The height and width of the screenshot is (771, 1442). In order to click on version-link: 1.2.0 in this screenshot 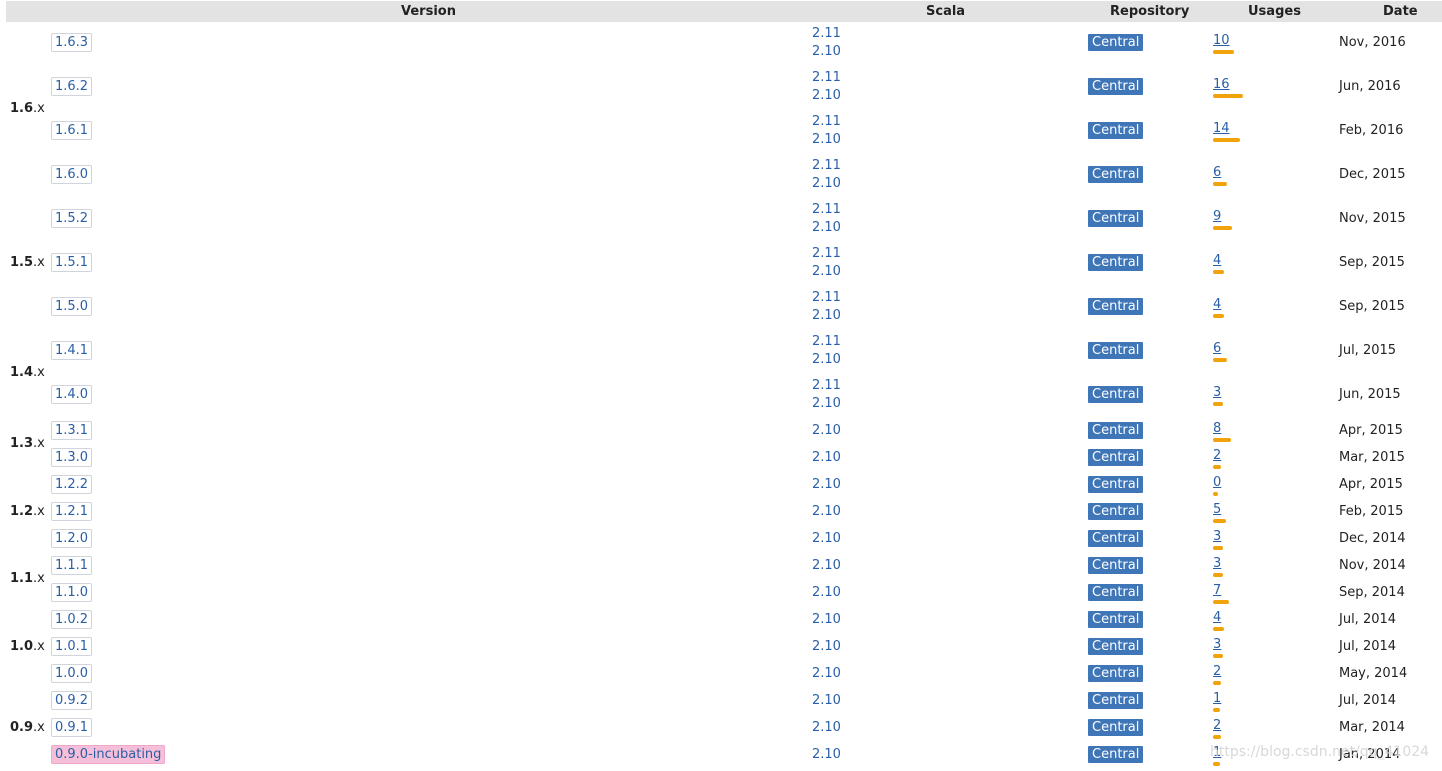, I will do `click(72, 538)`.